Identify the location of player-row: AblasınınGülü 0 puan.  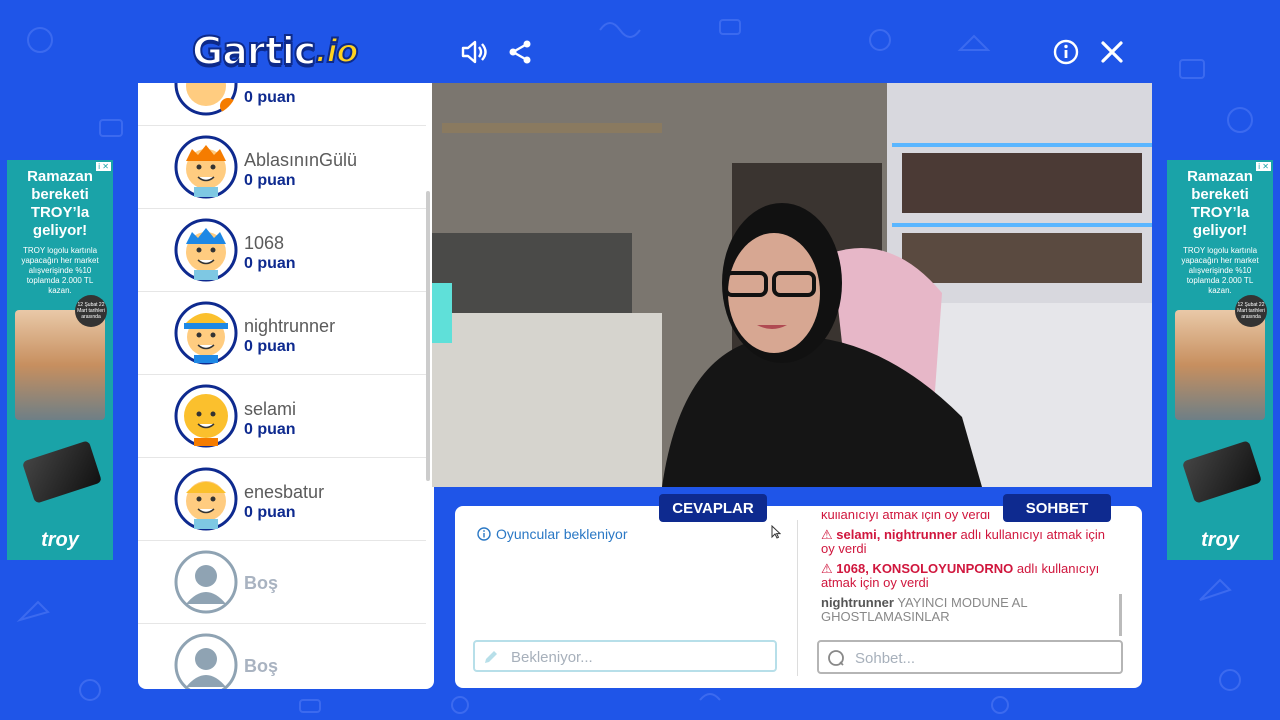
(282, 167).